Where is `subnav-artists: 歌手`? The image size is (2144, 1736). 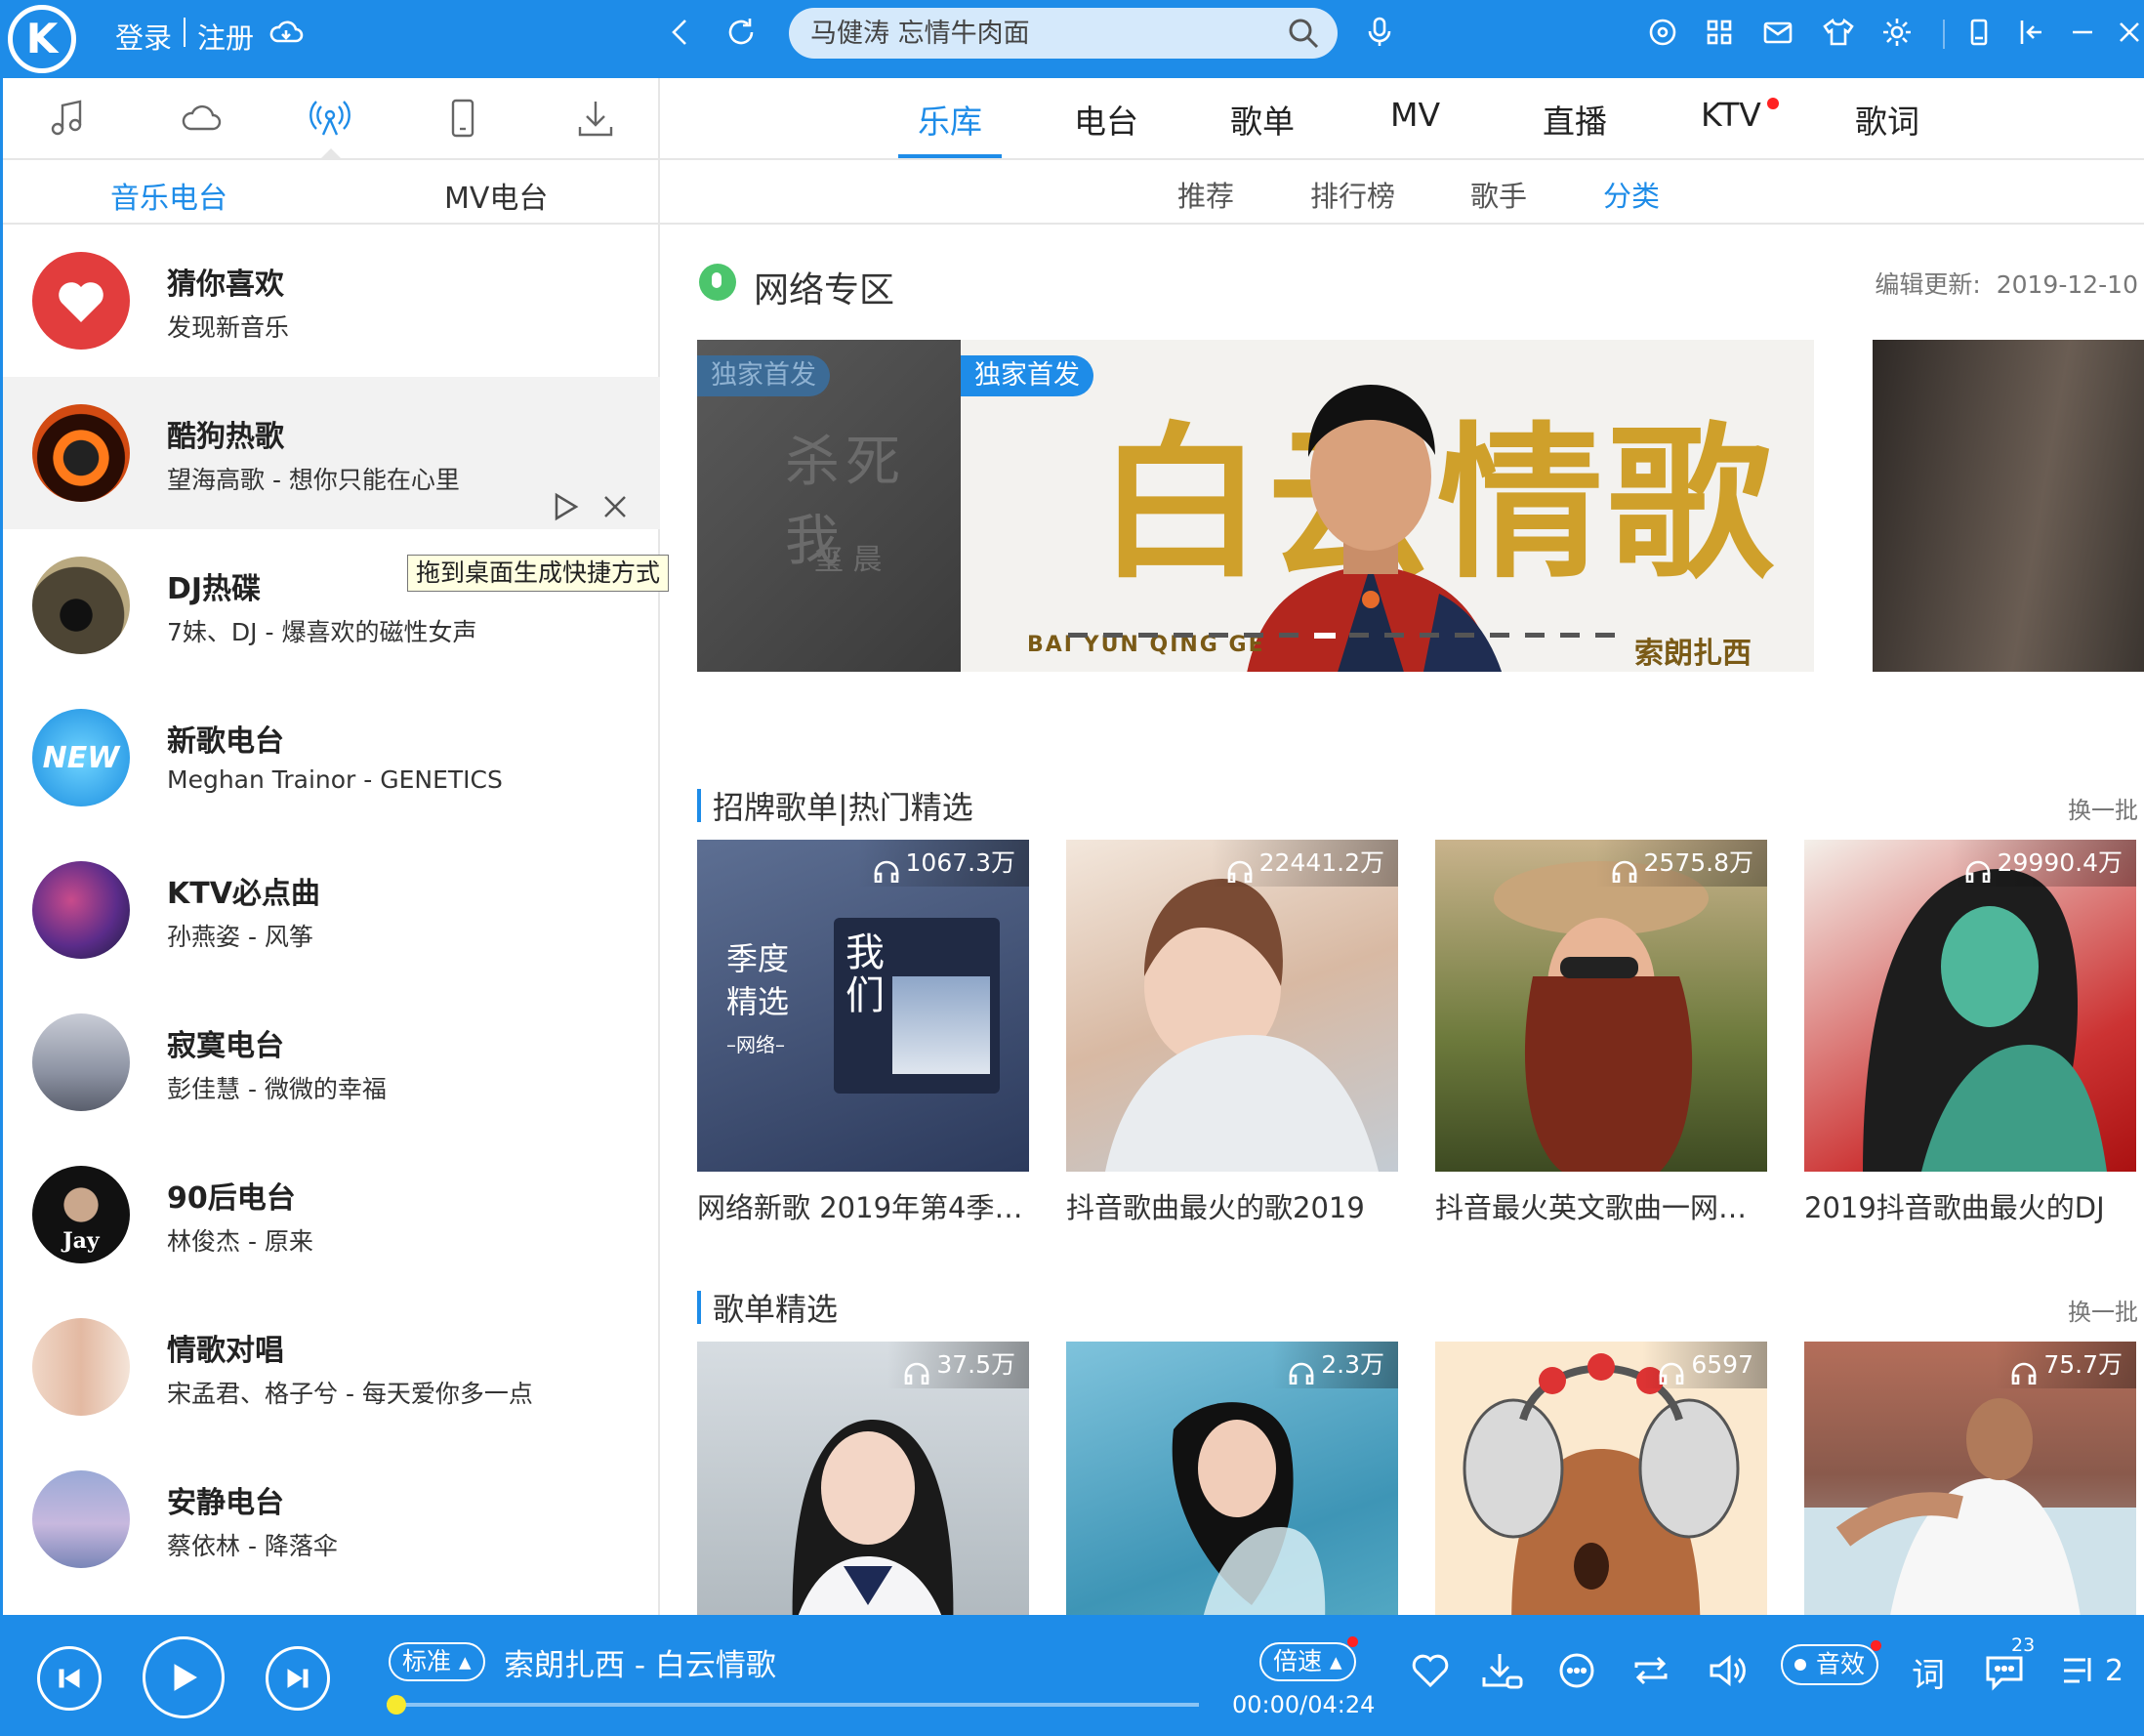 subnav-artists: 歌手 is located at coordinates (1499, 194).